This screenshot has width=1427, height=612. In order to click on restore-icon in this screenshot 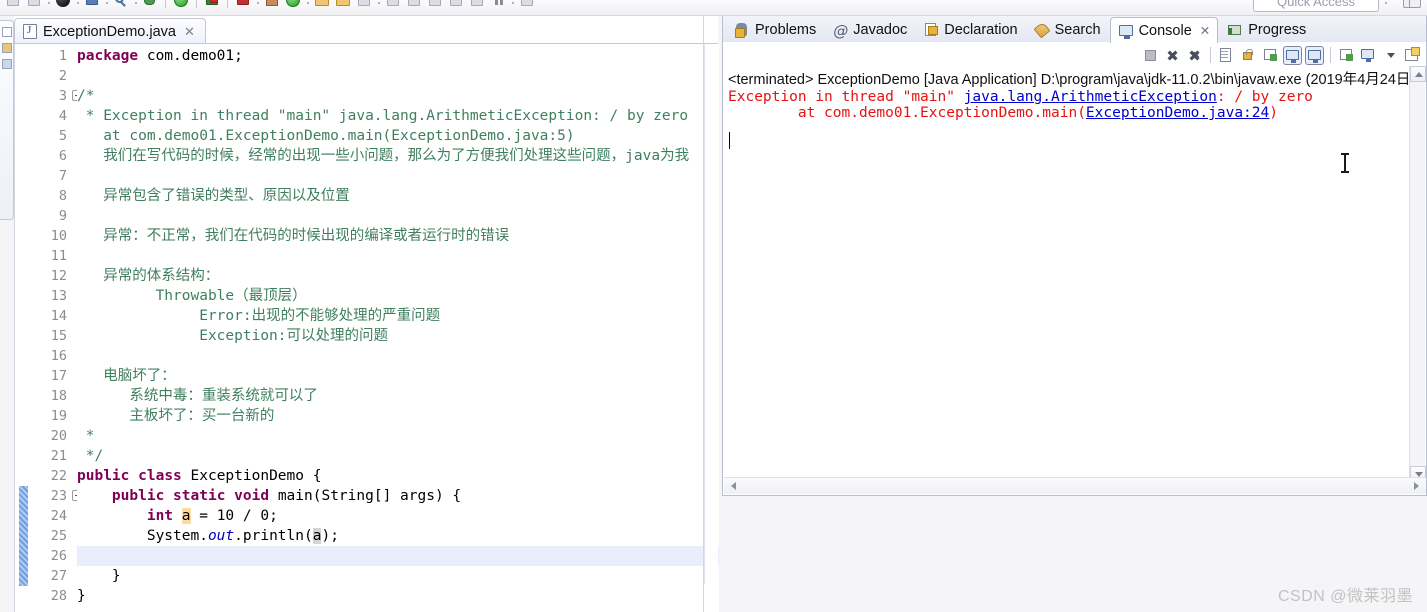, I will do `click(7, 32)`.